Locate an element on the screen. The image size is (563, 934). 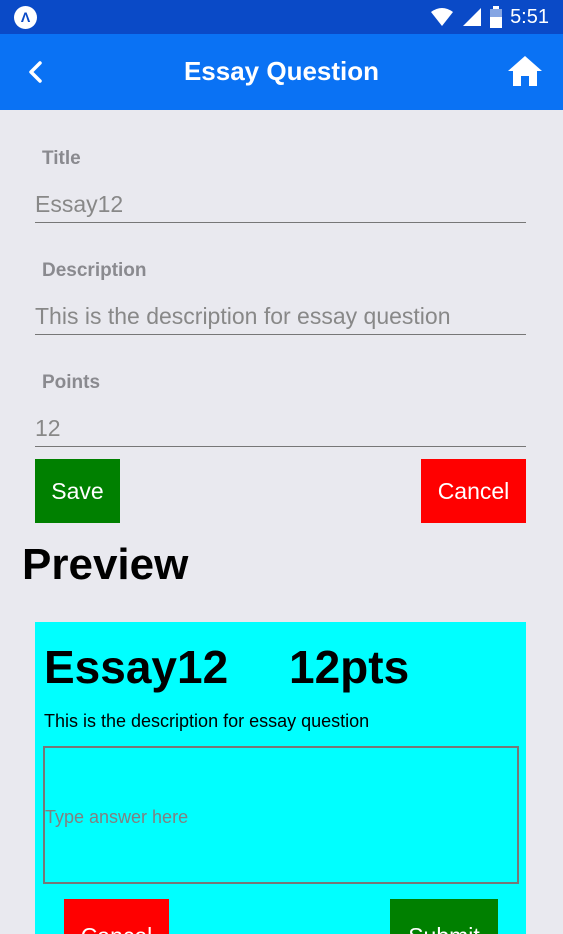
page-title: Essay Question is located at coordinates (281, 71).